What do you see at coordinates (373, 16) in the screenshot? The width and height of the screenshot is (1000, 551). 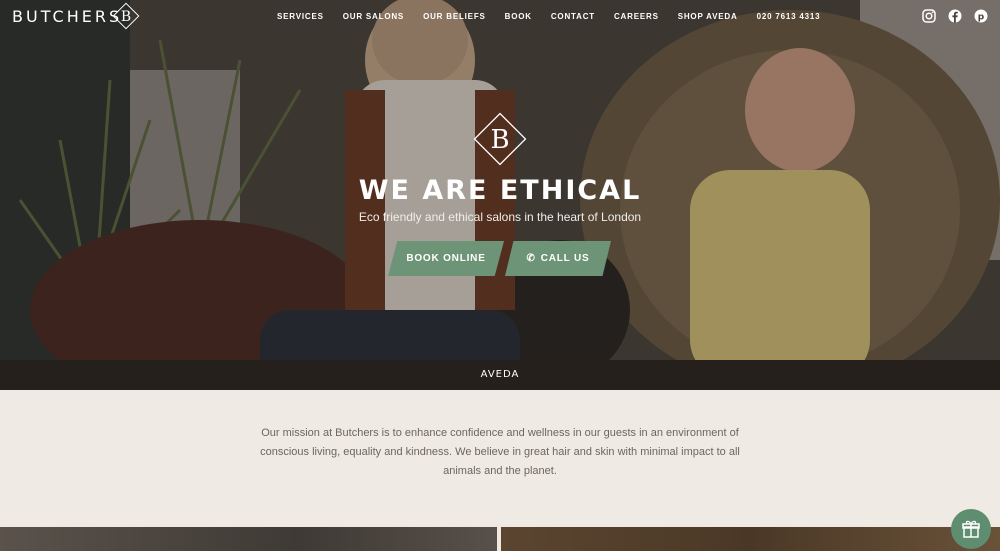 I see `nav-our-salons: OUR SALONS` at bounding box center [373, 16].